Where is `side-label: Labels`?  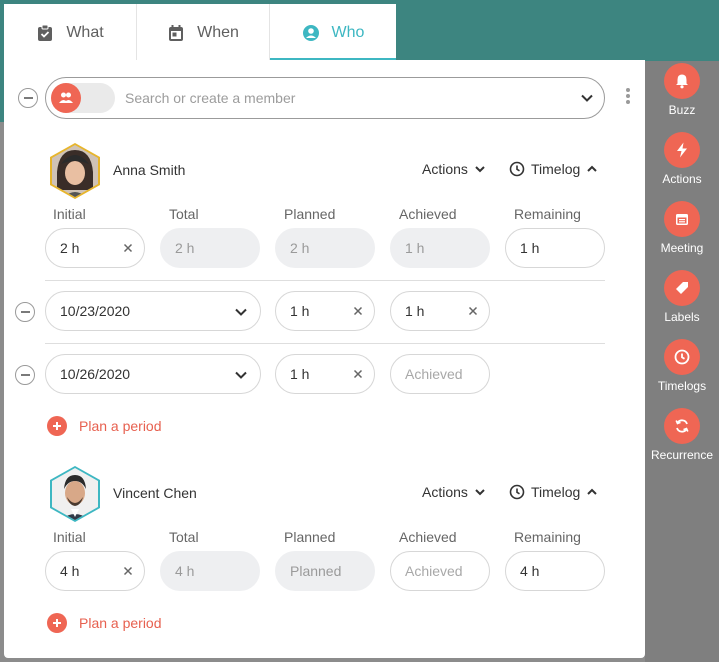
side-label: Labels is located at coordinates (682, 317).